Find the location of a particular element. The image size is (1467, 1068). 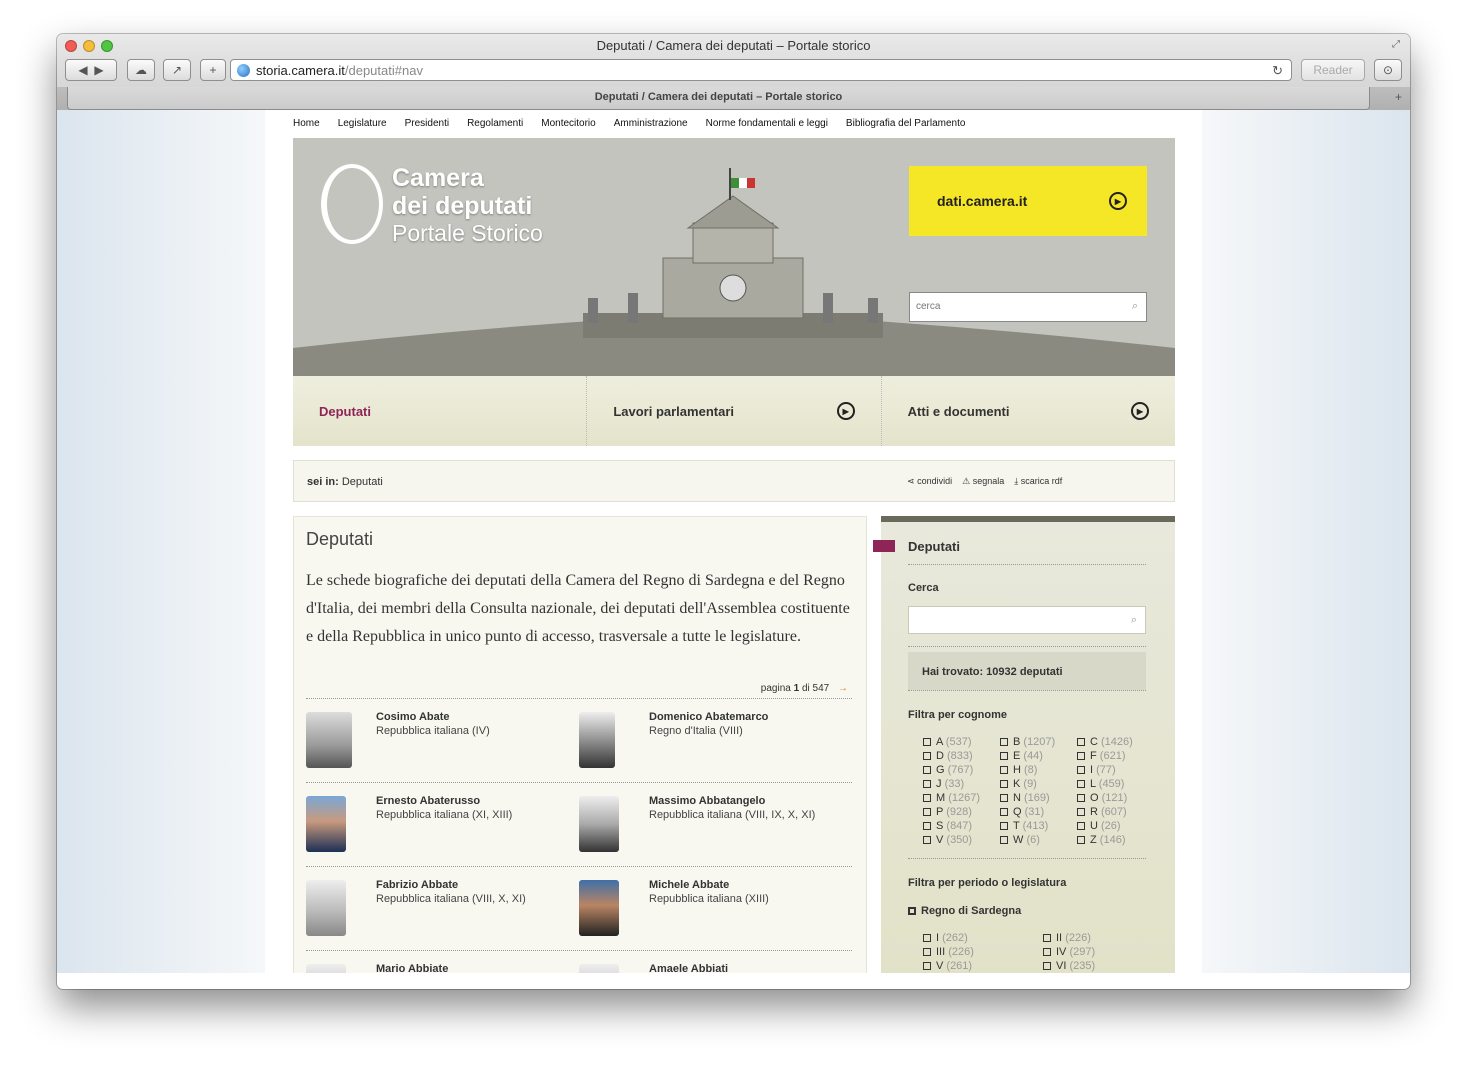

share-button: ↗ is located at coordinates (177, 70).